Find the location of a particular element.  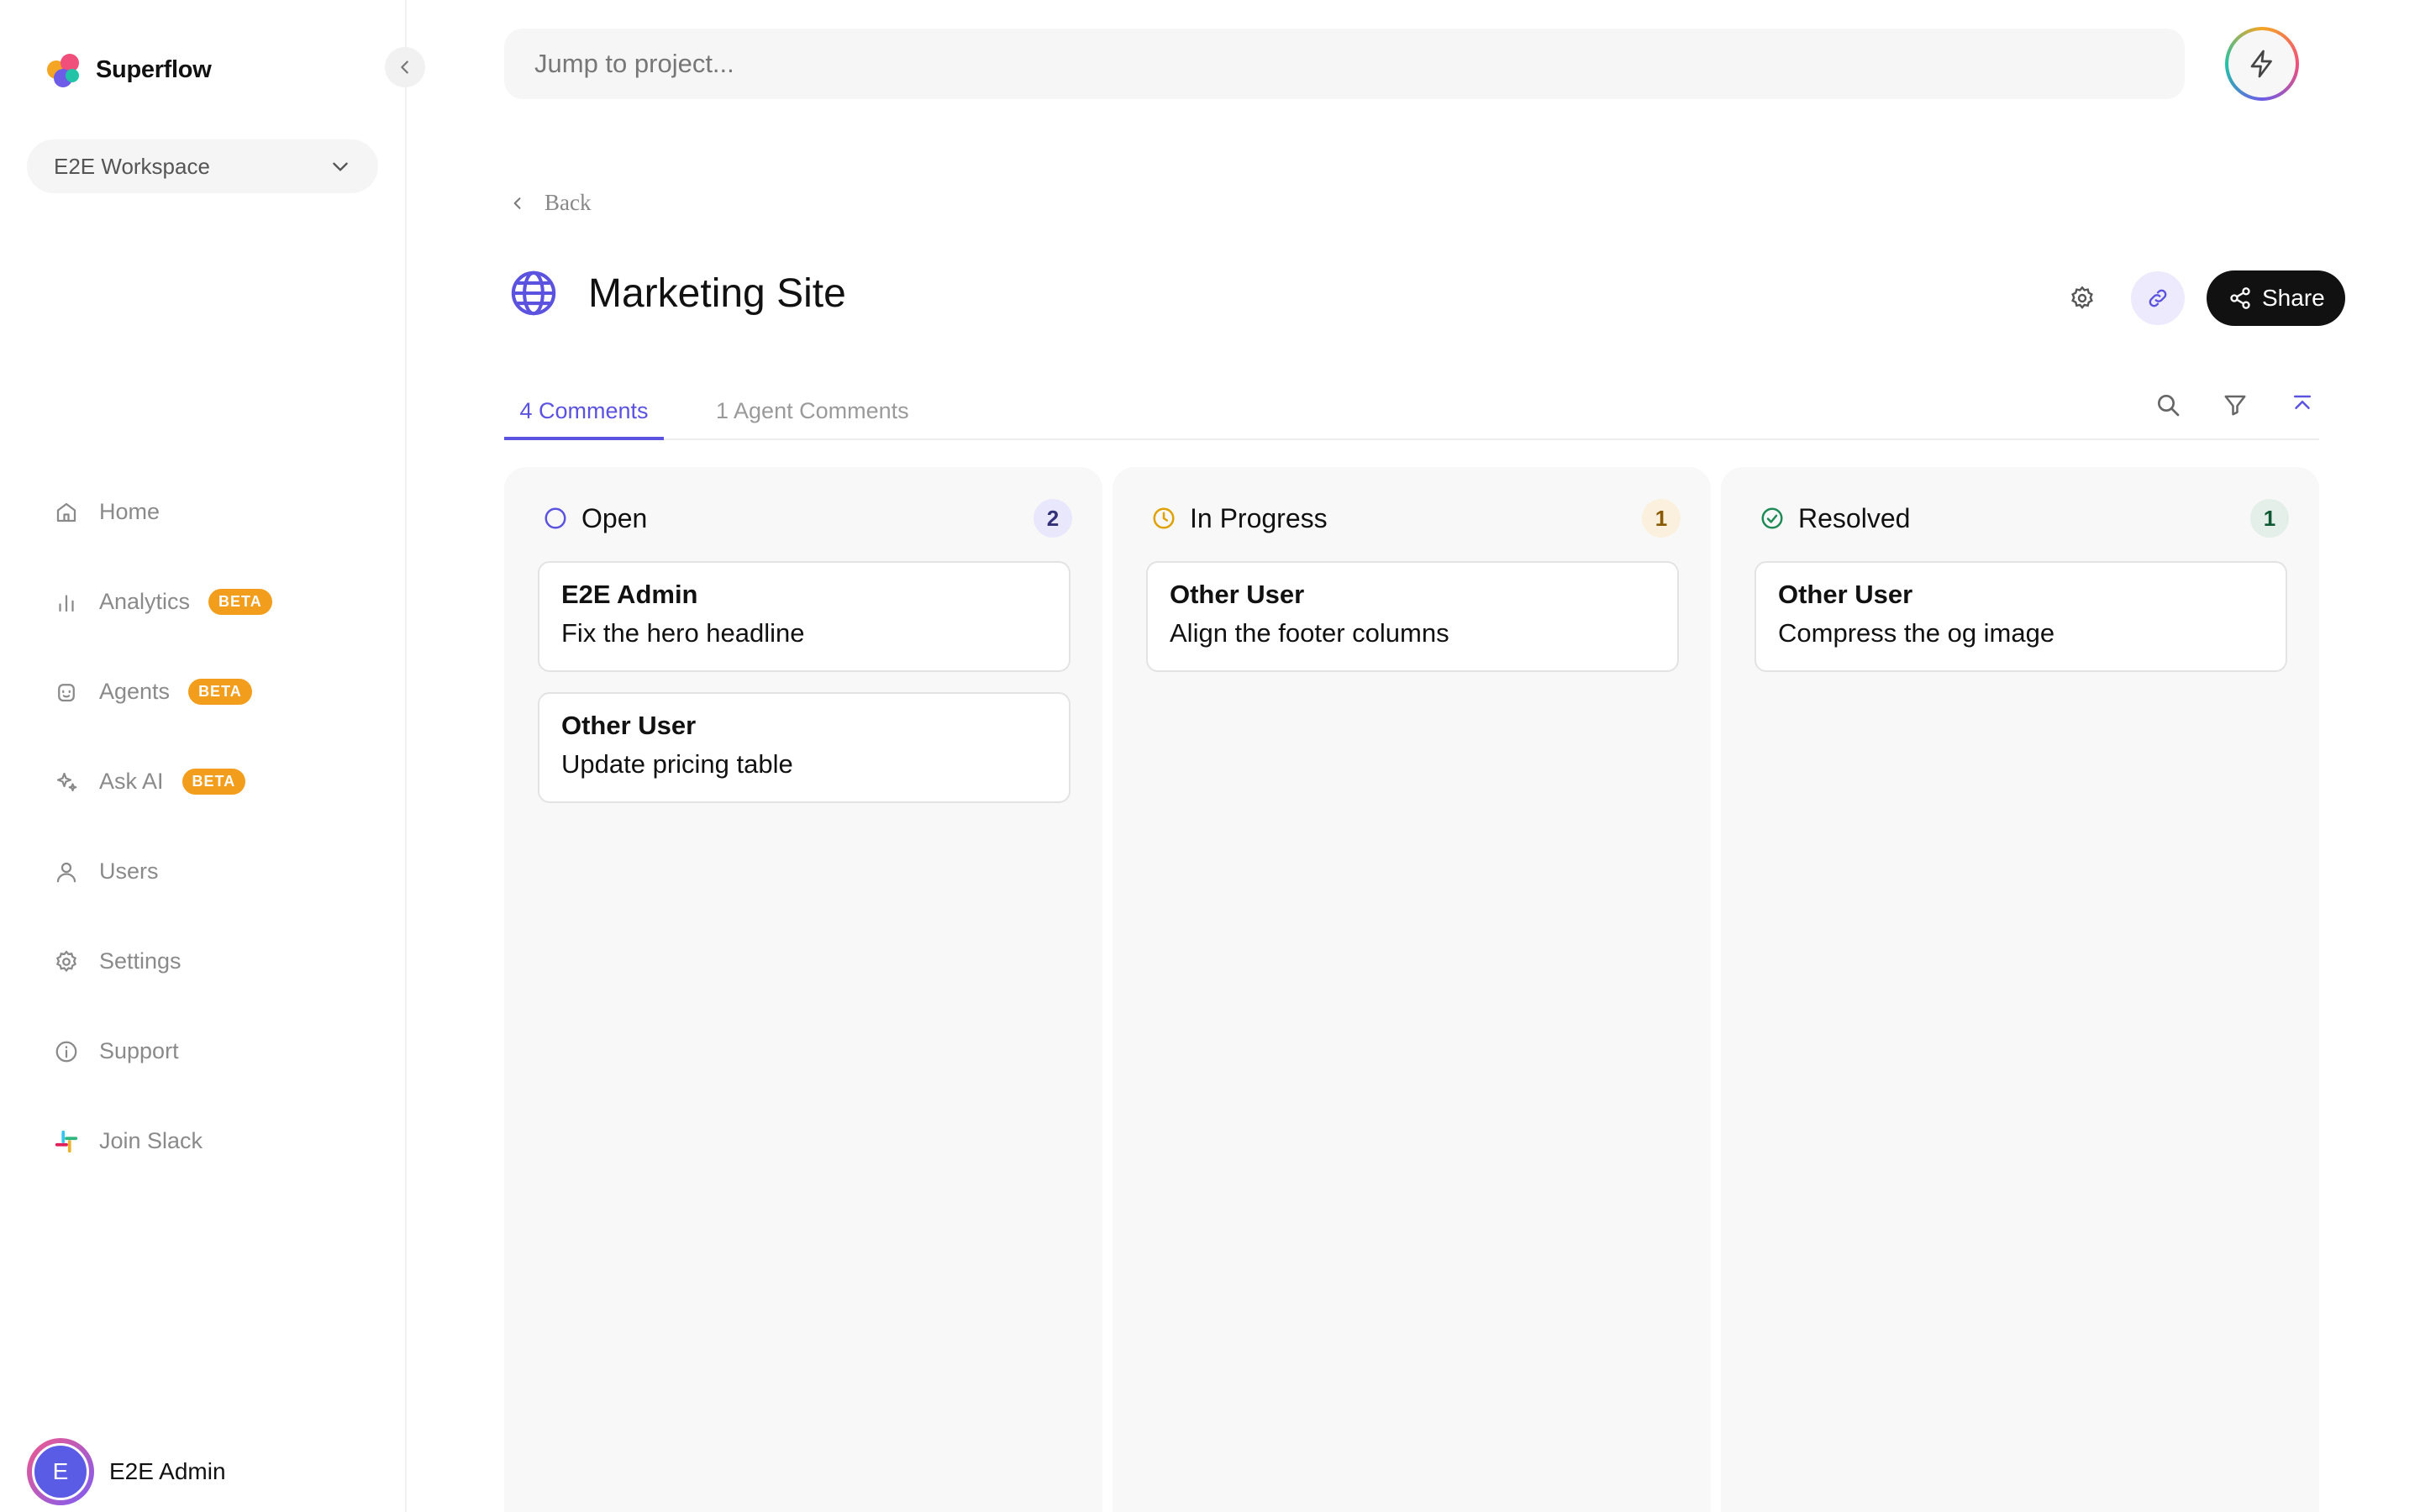

avatar-initial: E is located at coordinates (60, 1471).